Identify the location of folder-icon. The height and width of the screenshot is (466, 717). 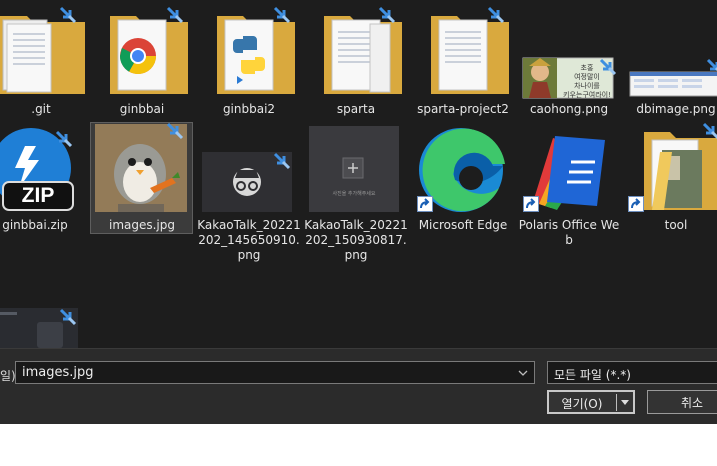
(42, 55).